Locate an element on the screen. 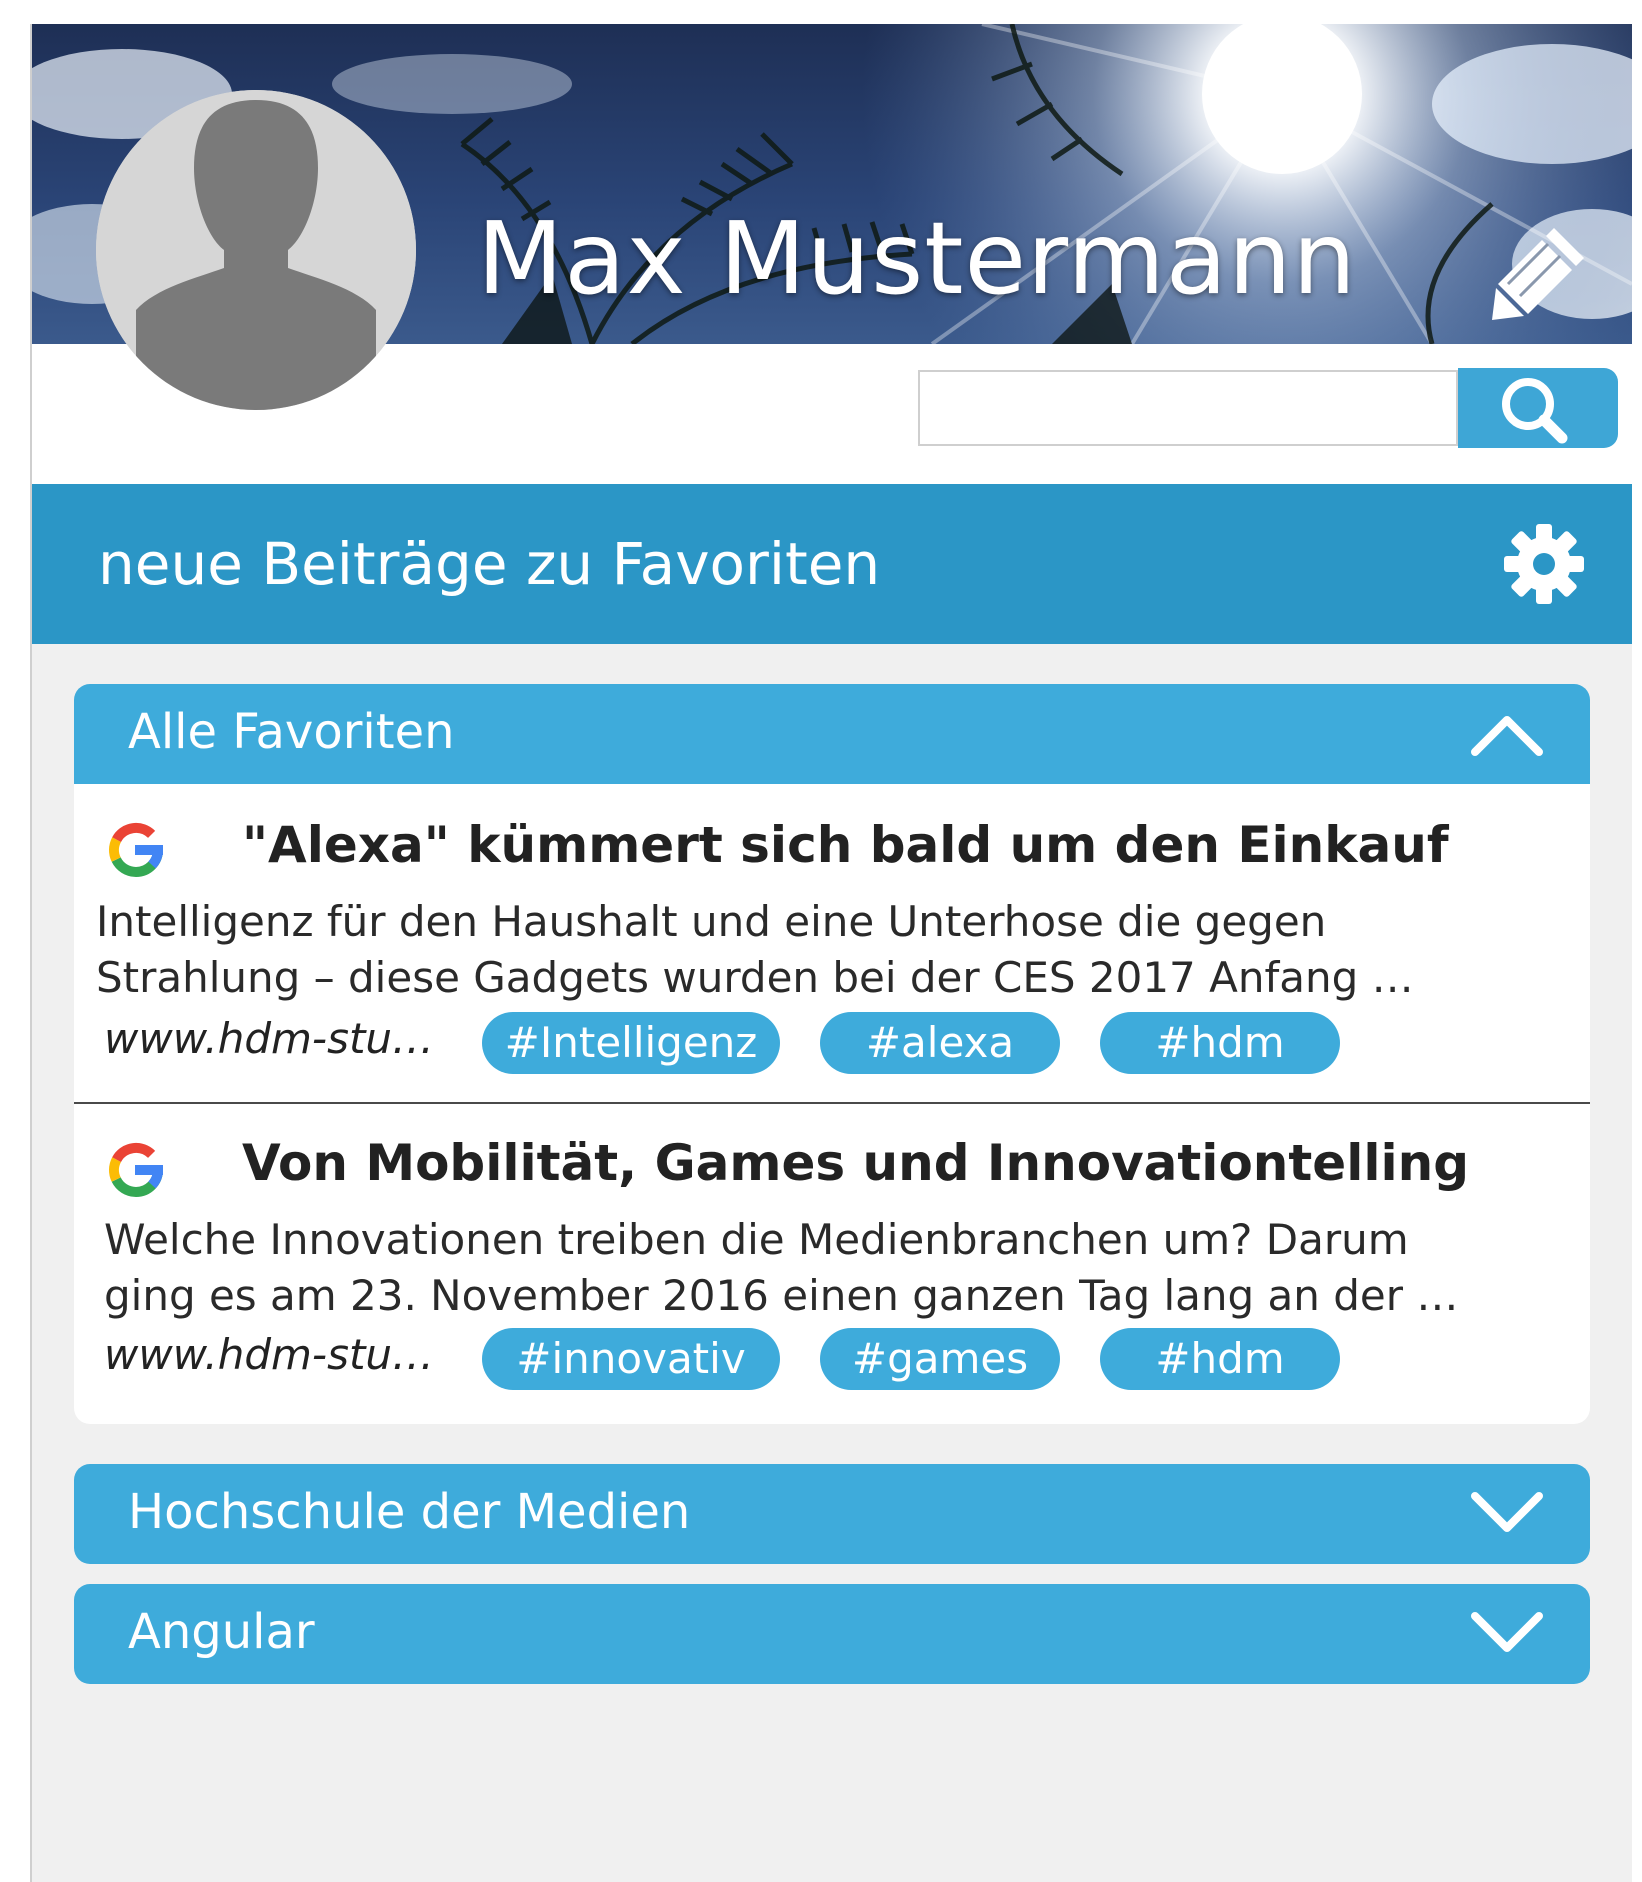 This screenshot has width=1642, height=1882. section-title: neue Beiträge zu Favoriten is located at coordinates (489, 564).